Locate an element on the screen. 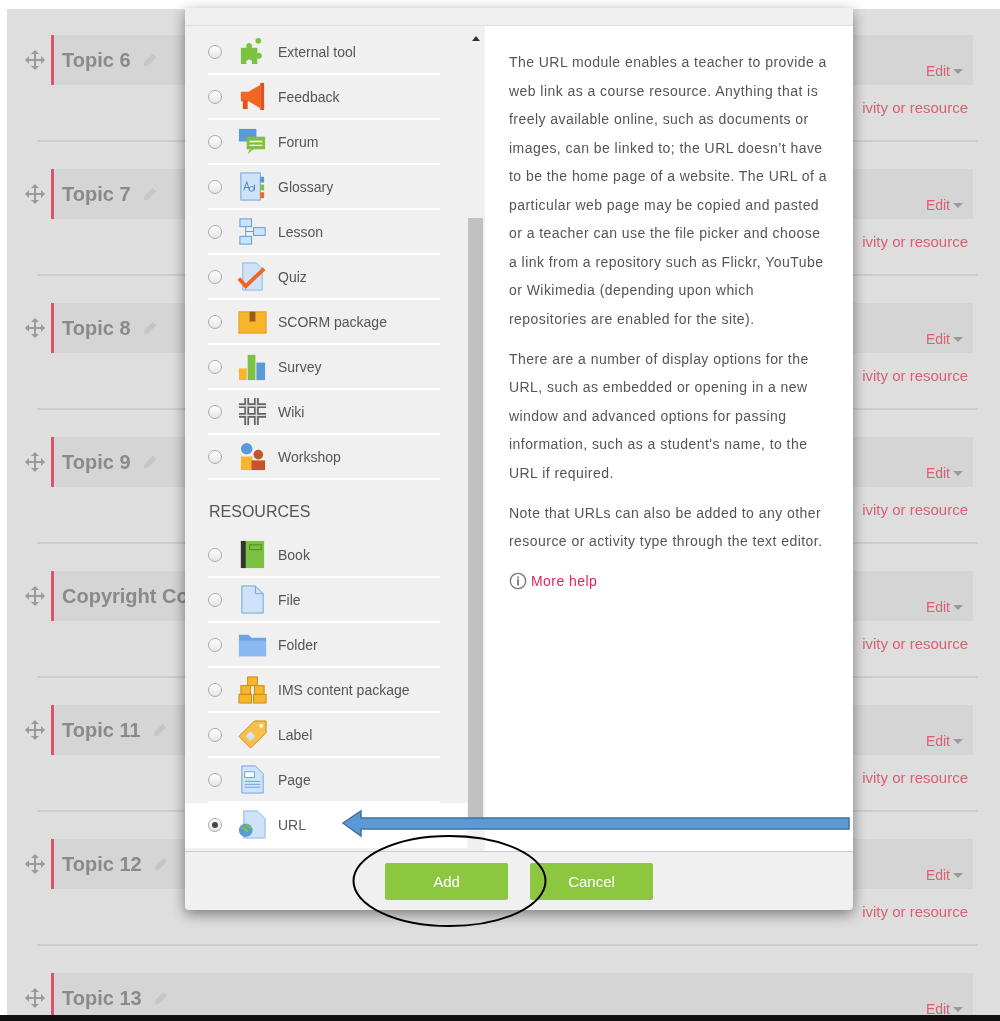  module-option: Book is located at coordinates (326, 555).